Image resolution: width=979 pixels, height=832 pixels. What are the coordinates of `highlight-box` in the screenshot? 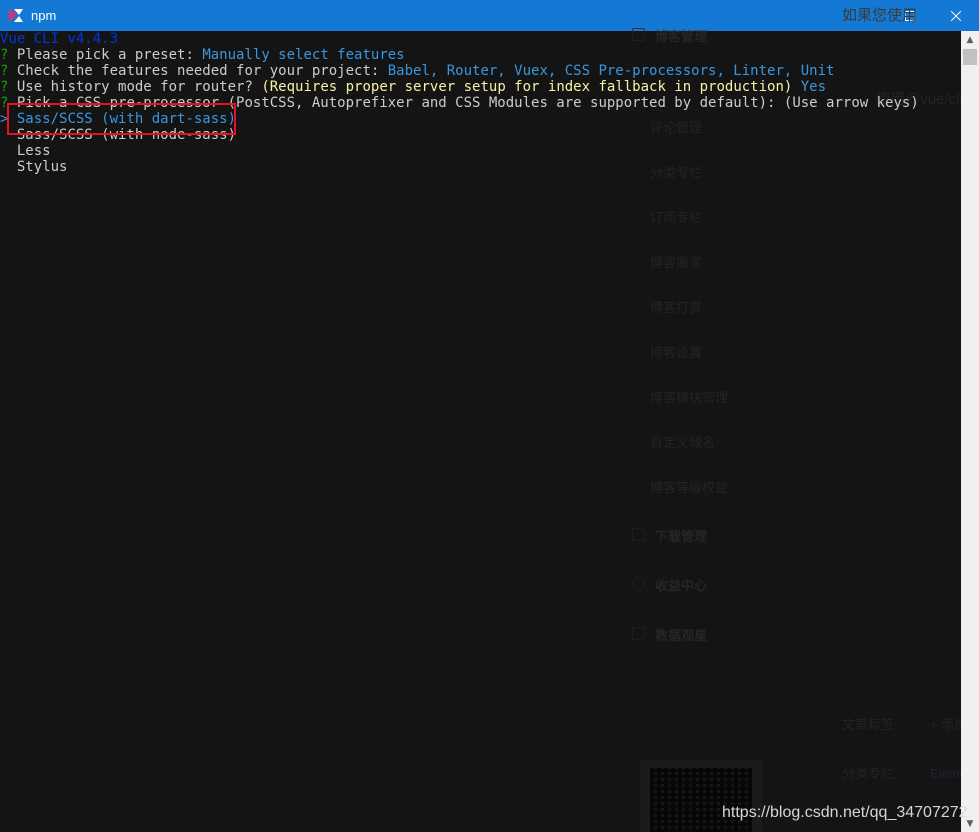 It's located at (121, 119).